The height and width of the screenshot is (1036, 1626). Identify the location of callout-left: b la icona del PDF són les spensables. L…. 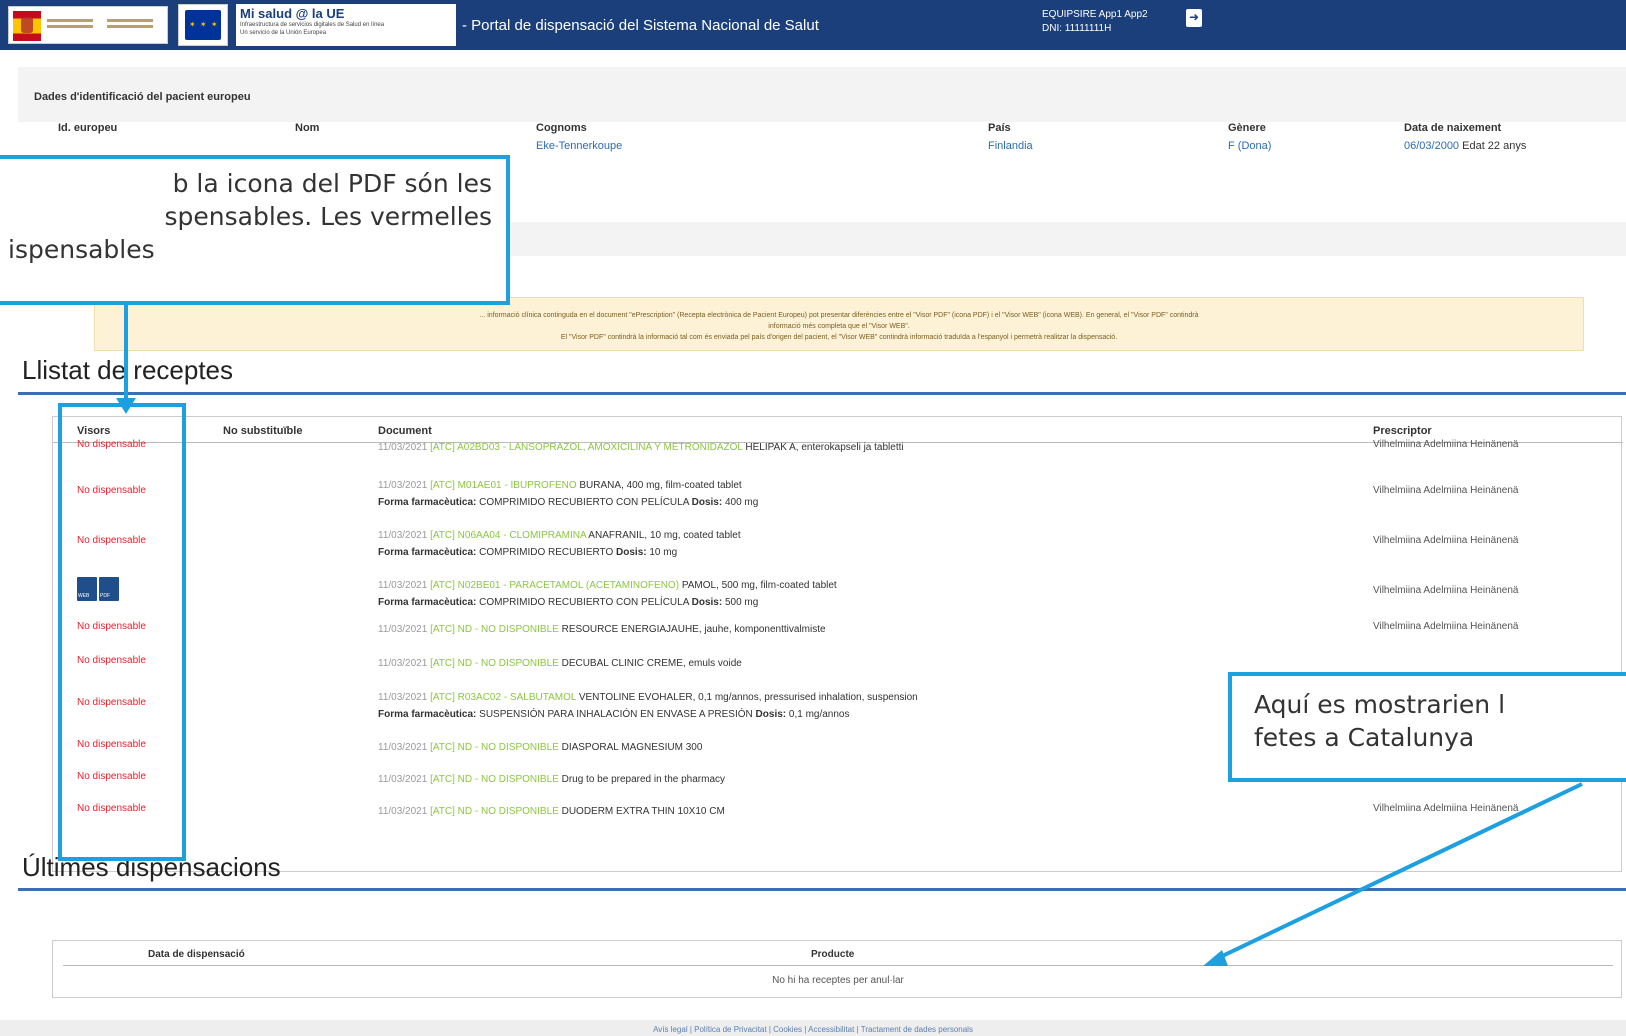
(255, 230).